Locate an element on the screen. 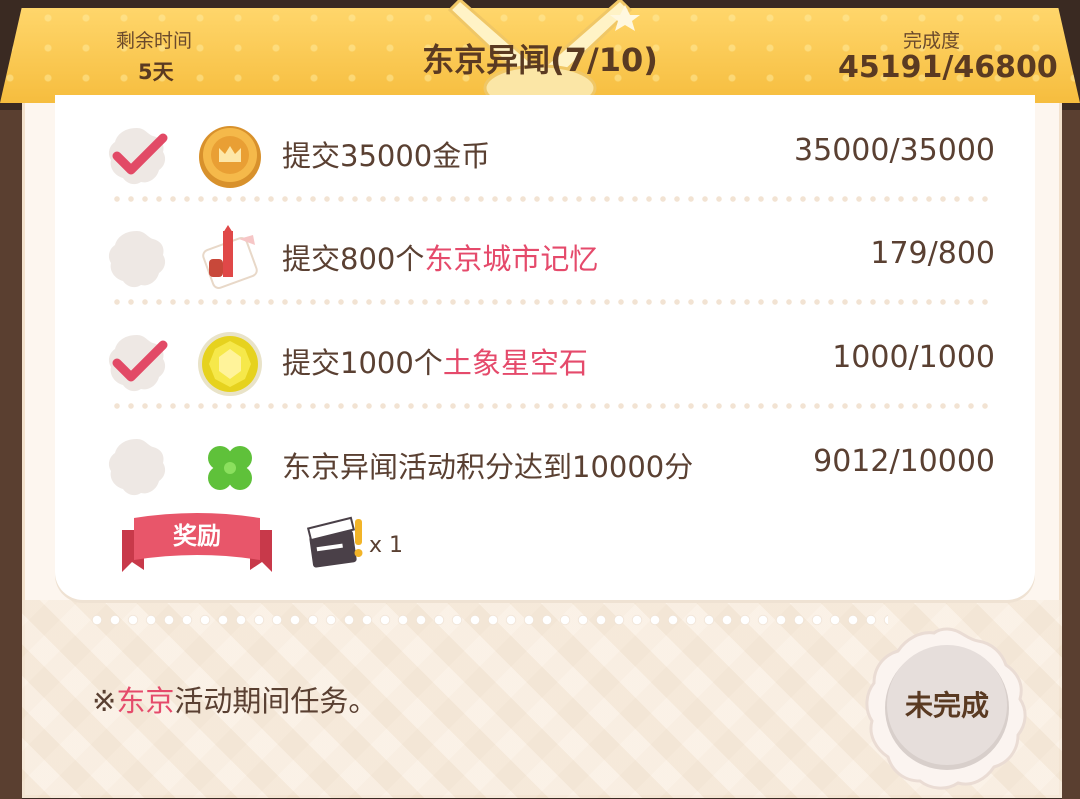  tokyo-memory-icon is located at coordinates (230, 257).